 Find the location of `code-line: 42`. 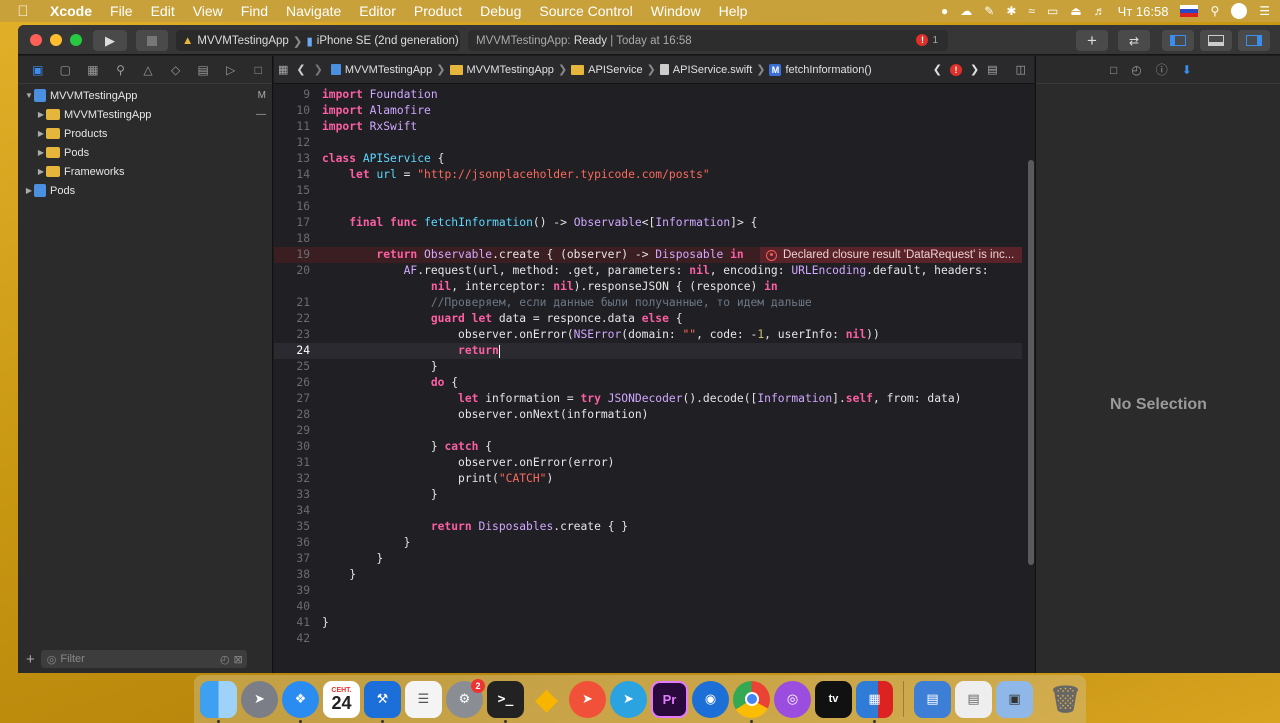

code-line: 42 is located at coordinates (648, 639).